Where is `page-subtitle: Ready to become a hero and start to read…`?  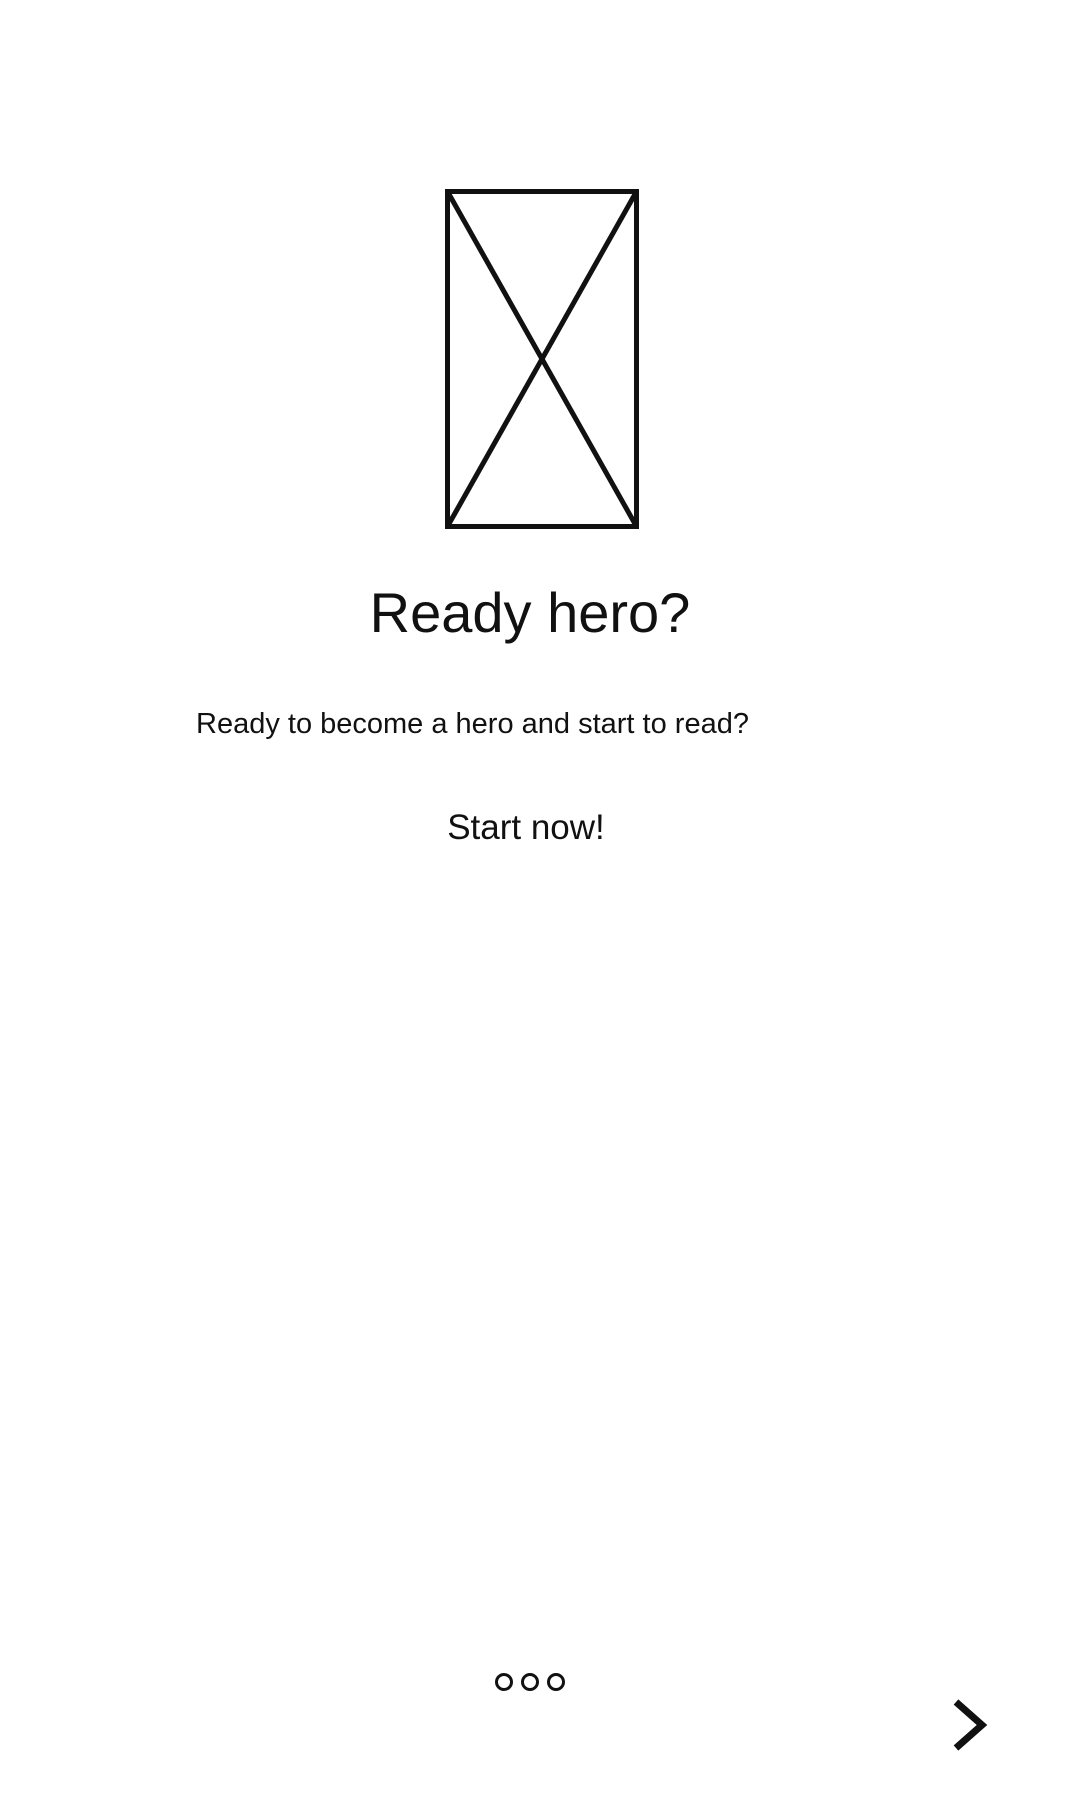 page-subtitle: Ready to become a hero and start to read… is located at coordinates (472, 724).